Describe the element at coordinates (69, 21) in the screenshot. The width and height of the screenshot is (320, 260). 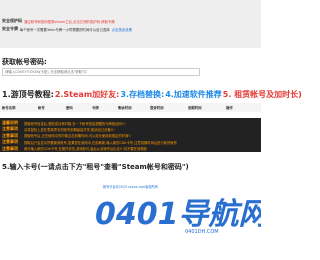
I see `info-value: 通过帐号和密码登录steam之后,点击左侧的保护码,获取令牌` at that location.